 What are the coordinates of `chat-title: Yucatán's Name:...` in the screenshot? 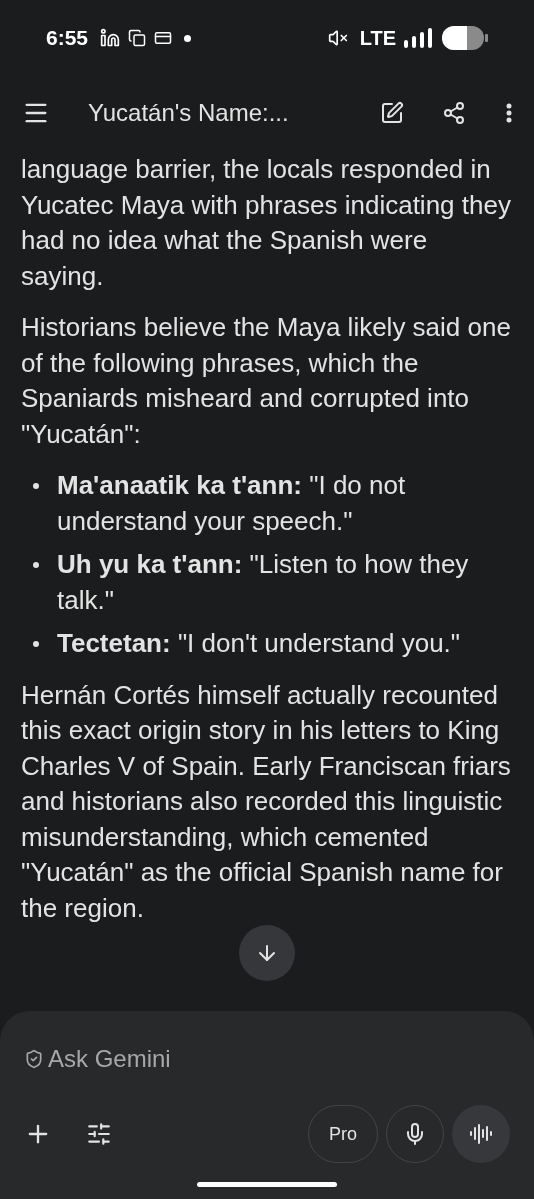 It's located at (189, 113).